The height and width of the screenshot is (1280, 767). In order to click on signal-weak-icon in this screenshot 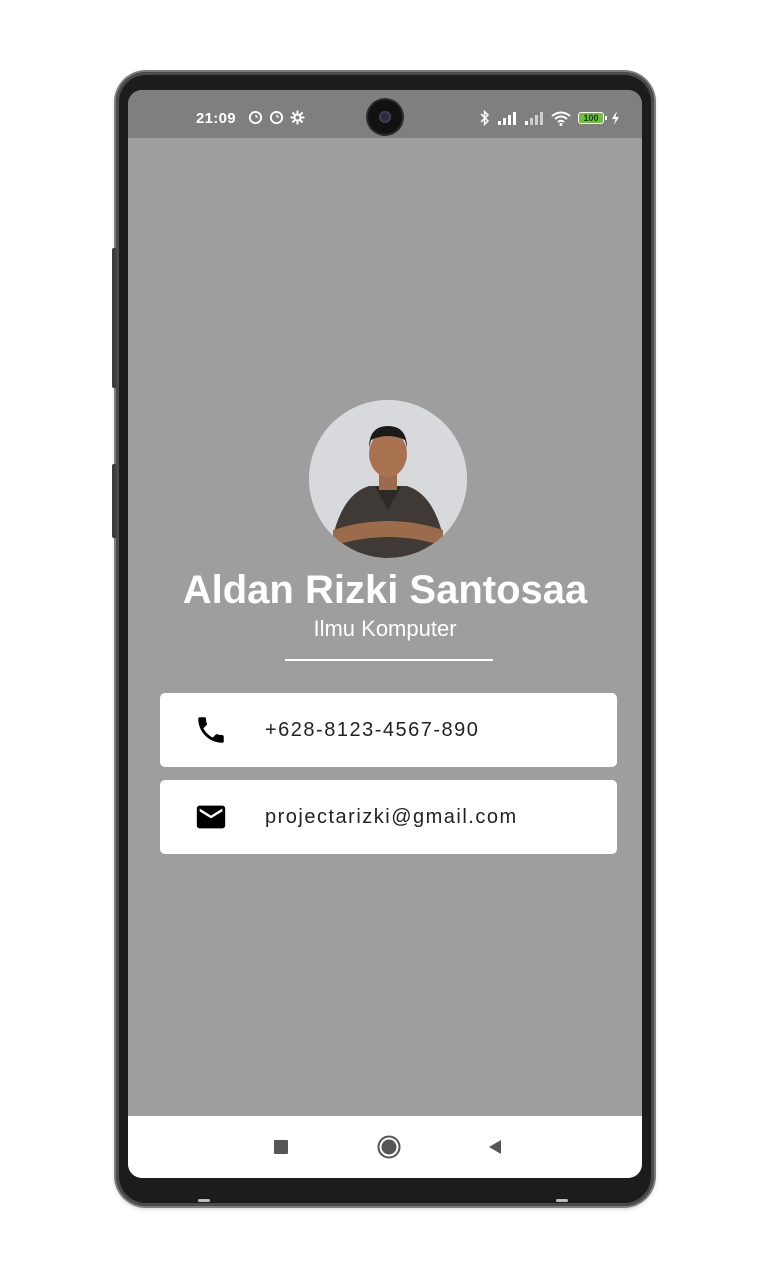, I will do `click(534, 118)`.